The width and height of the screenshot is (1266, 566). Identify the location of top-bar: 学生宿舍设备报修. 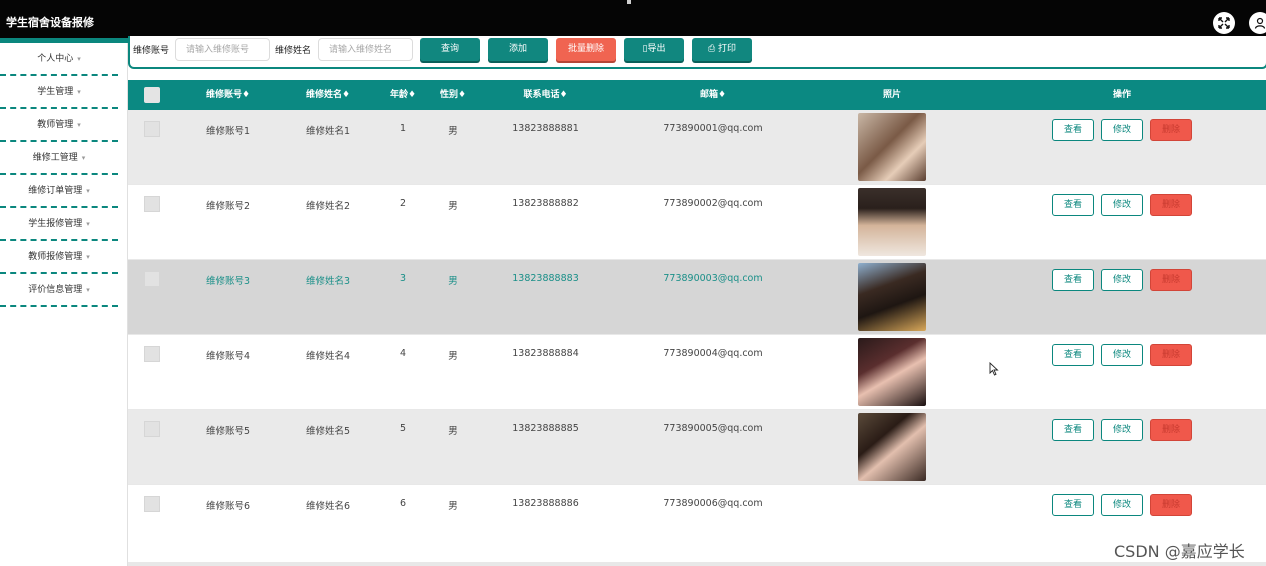
(633, 19).